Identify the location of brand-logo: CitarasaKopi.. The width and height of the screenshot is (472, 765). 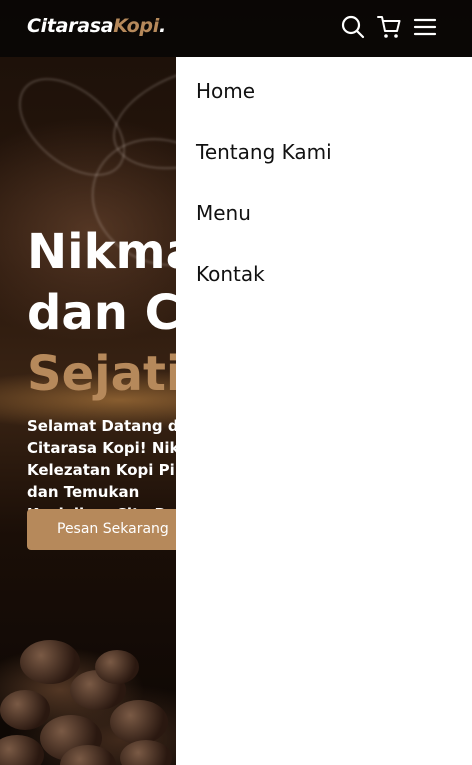
(96, 26).